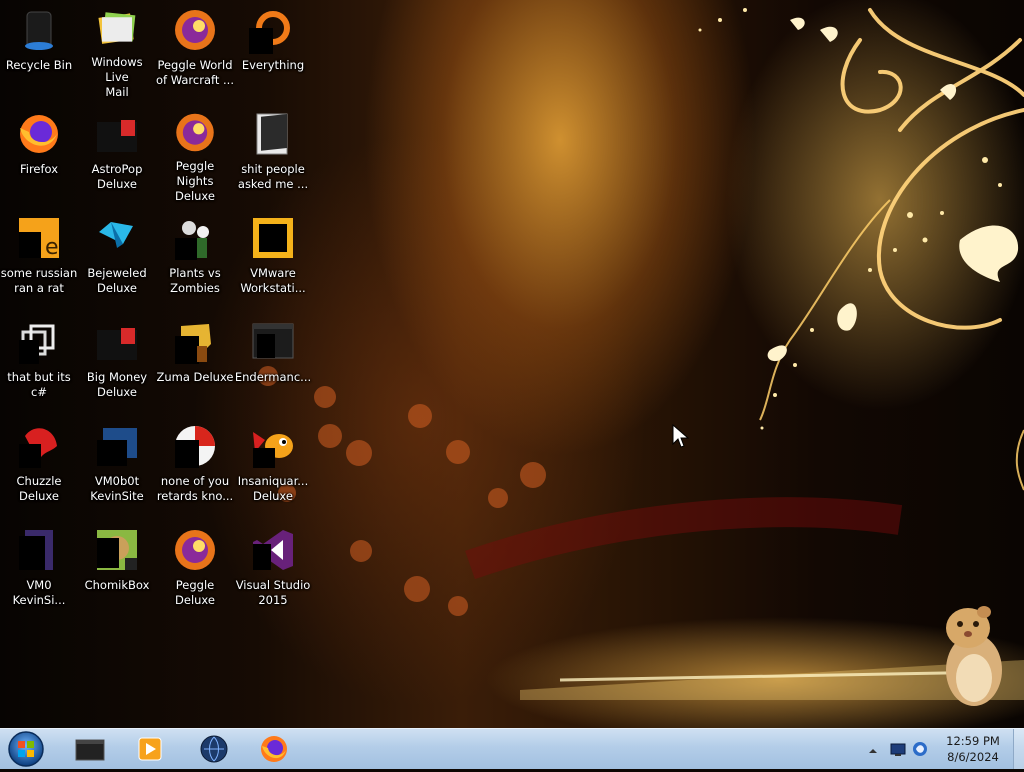  I want to click on desktop-icon-label: that but its c#, so click(39, 384).